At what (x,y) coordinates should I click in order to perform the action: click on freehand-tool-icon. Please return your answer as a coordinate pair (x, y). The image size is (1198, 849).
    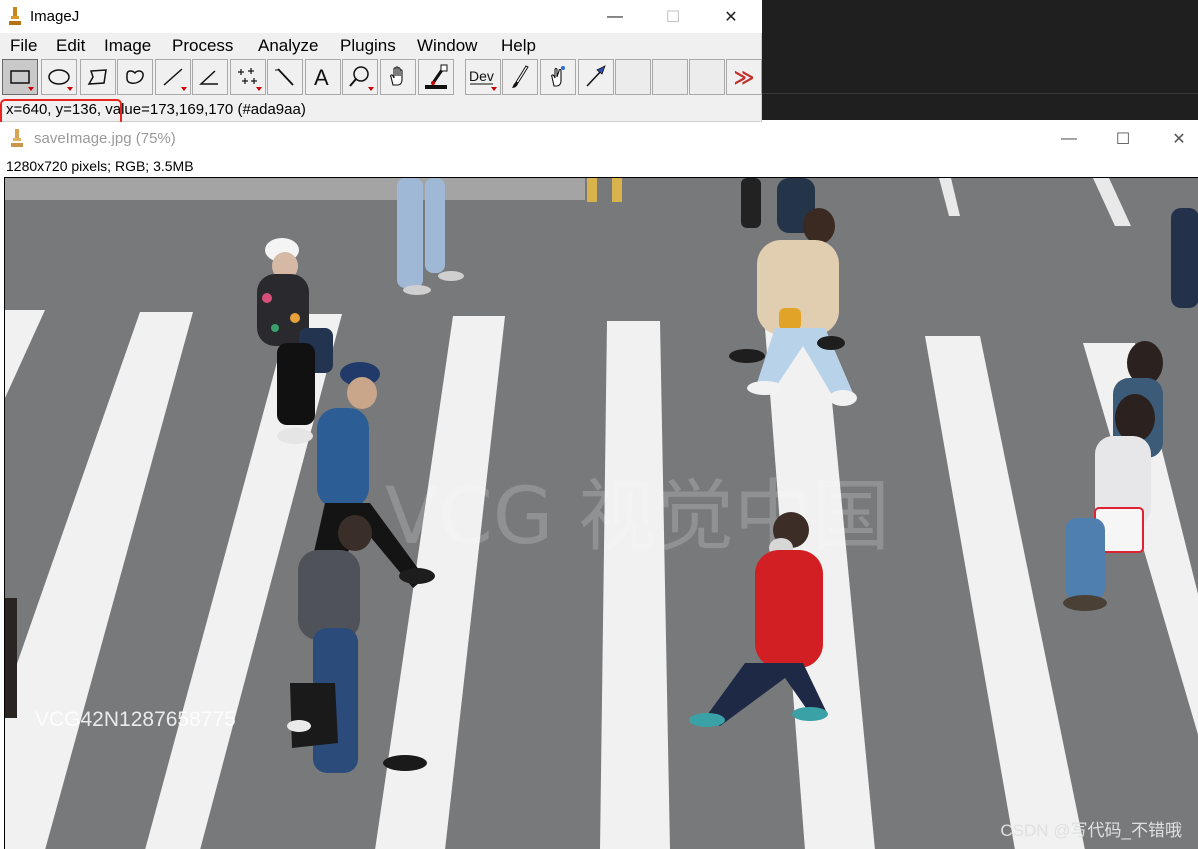
    Looking at the image, I should click on (135, 77).